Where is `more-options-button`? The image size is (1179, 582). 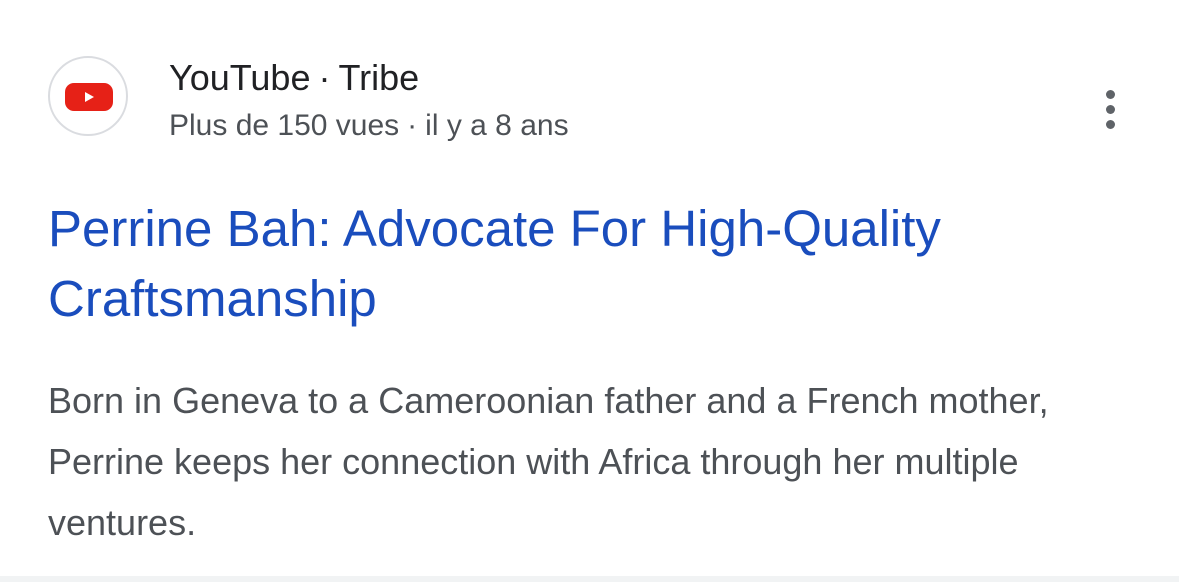 more-options-button is located at coordinates (1110, 109).